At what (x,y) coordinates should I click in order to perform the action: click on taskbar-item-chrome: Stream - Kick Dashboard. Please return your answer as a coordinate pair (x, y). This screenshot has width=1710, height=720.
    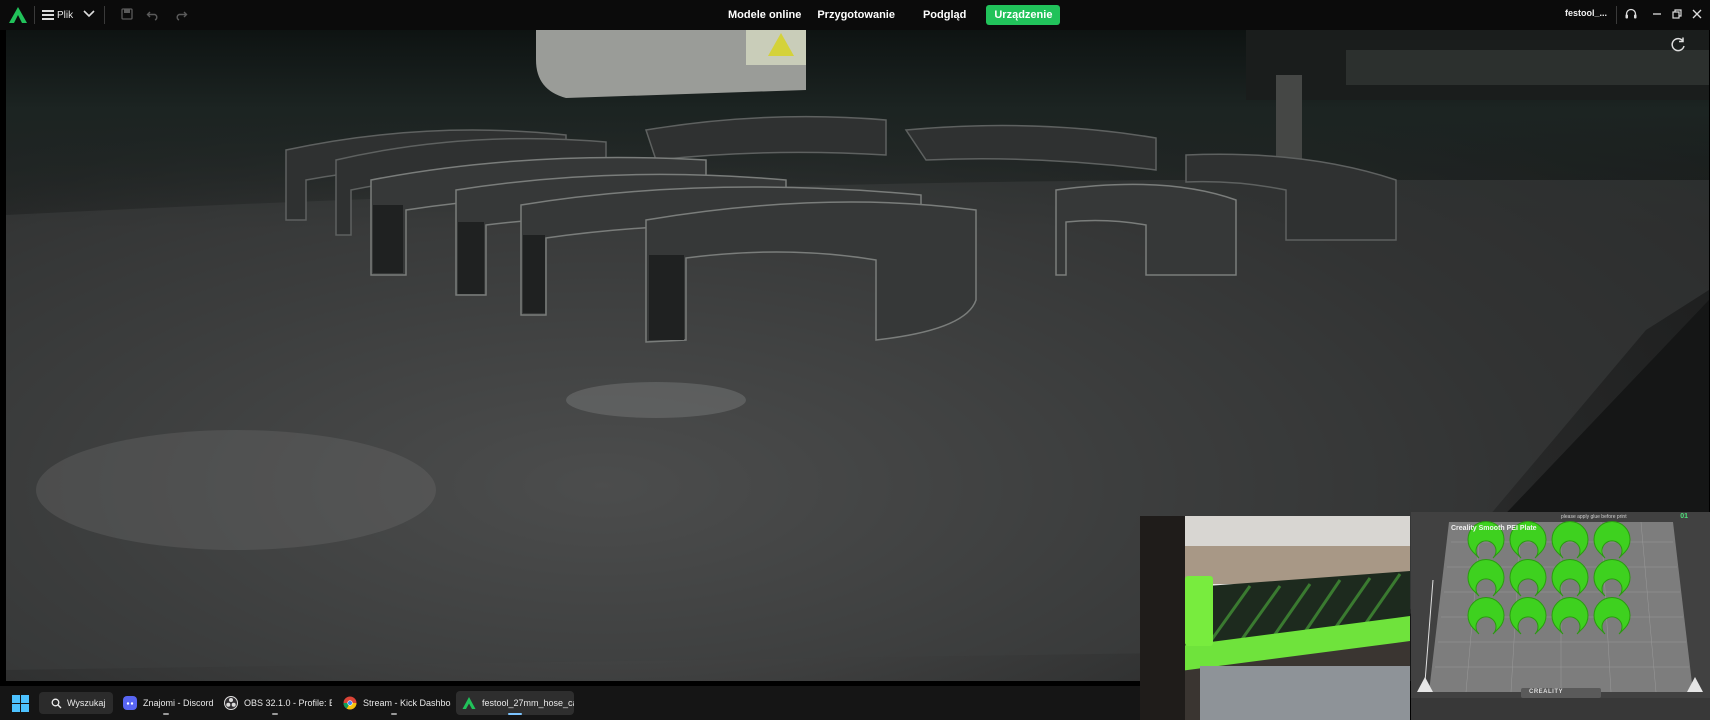
    Looking at the image, I should click on (394, 703).